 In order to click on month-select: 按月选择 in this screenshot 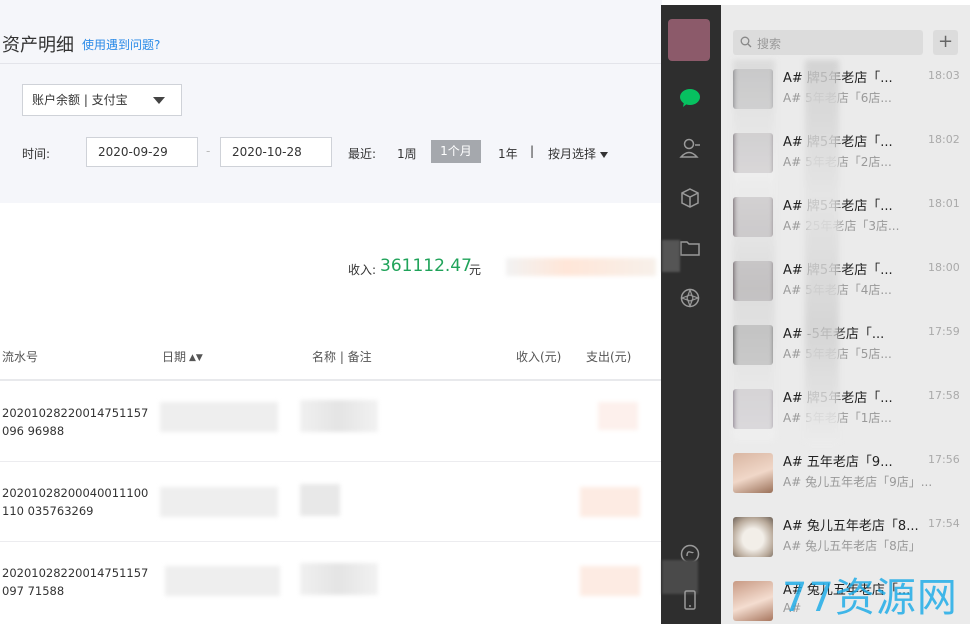, I will do `click(578, 153)`.